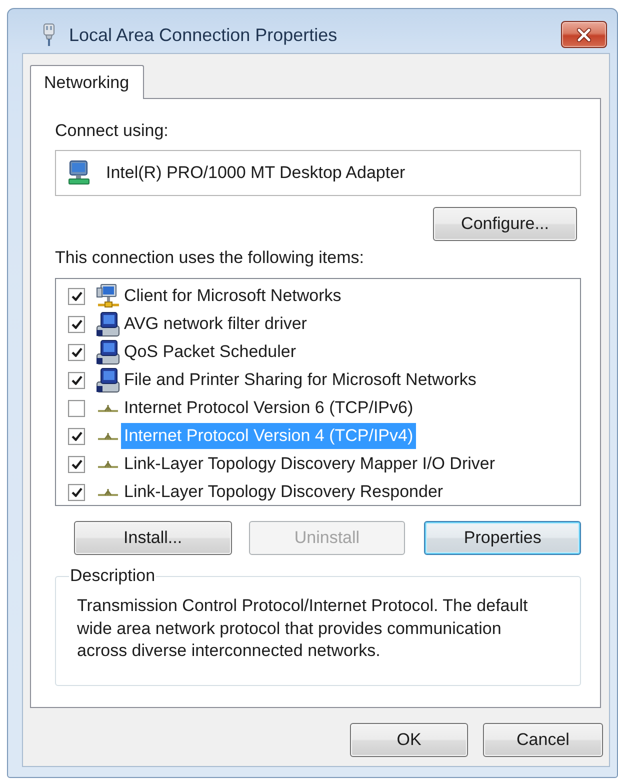 The image size is (618, 784). What do you see at coordinates (303, 628) in the screenshot?
I see `description-text: Transmission Control Protocol/Internet Protocol. The default wide area network protocol that provides communication across diverse interconnected networks.` at bounding box center [303, 628].